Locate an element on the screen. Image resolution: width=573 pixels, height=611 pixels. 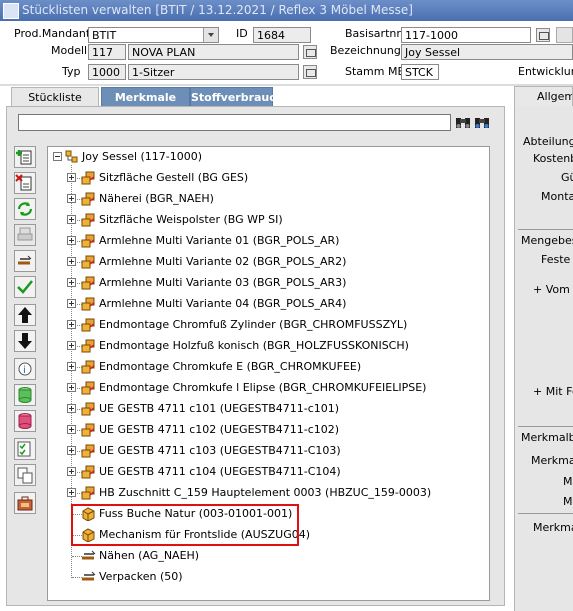
print-icon is located at coordinates (25, 235).